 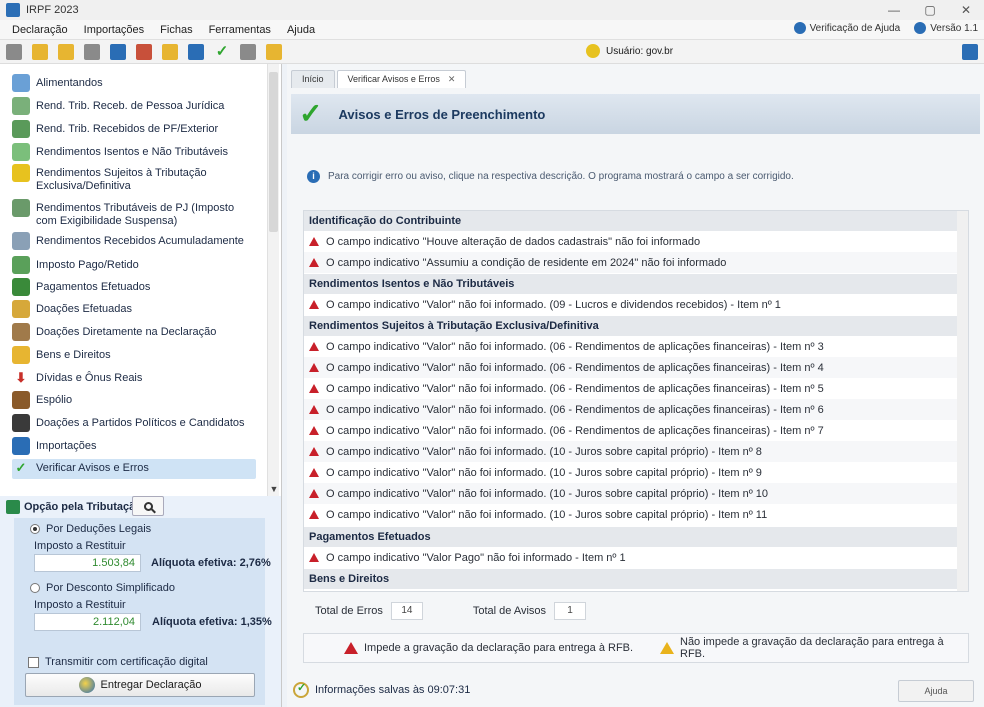 What do you see at coordinates (151, 685) in the screenshot?
I see `deliver-button-label: Entregar Declaração` at bounding box center [151, 685].